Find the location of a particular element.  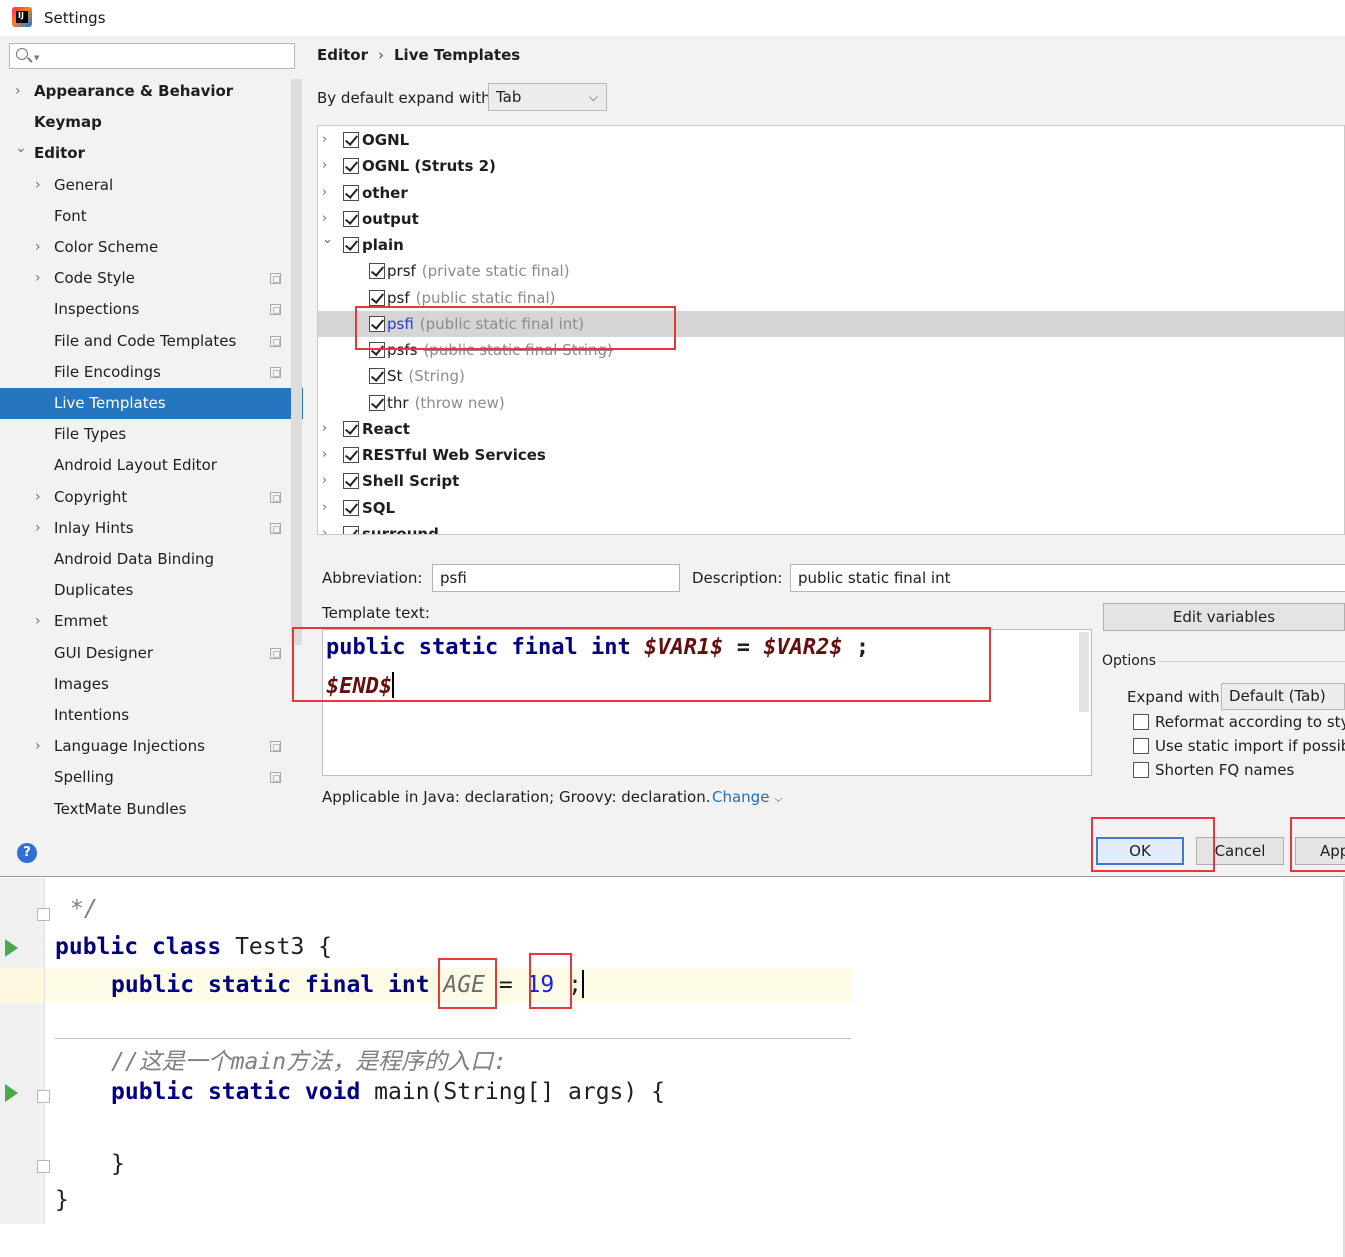

reformat-checkbox is located at coordinates (1141, 722).